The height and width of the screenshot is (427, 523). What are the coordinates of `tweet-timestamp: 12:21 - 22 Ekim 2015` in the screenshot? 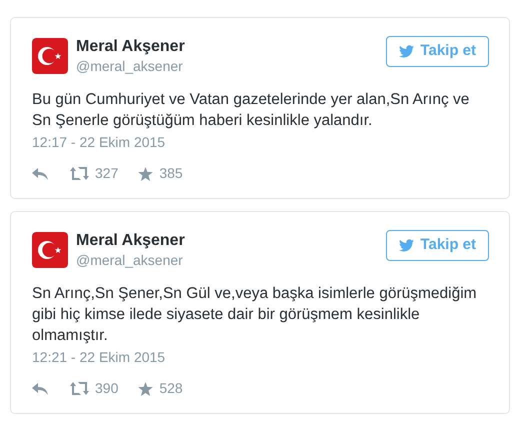 It's located at (99, 357).